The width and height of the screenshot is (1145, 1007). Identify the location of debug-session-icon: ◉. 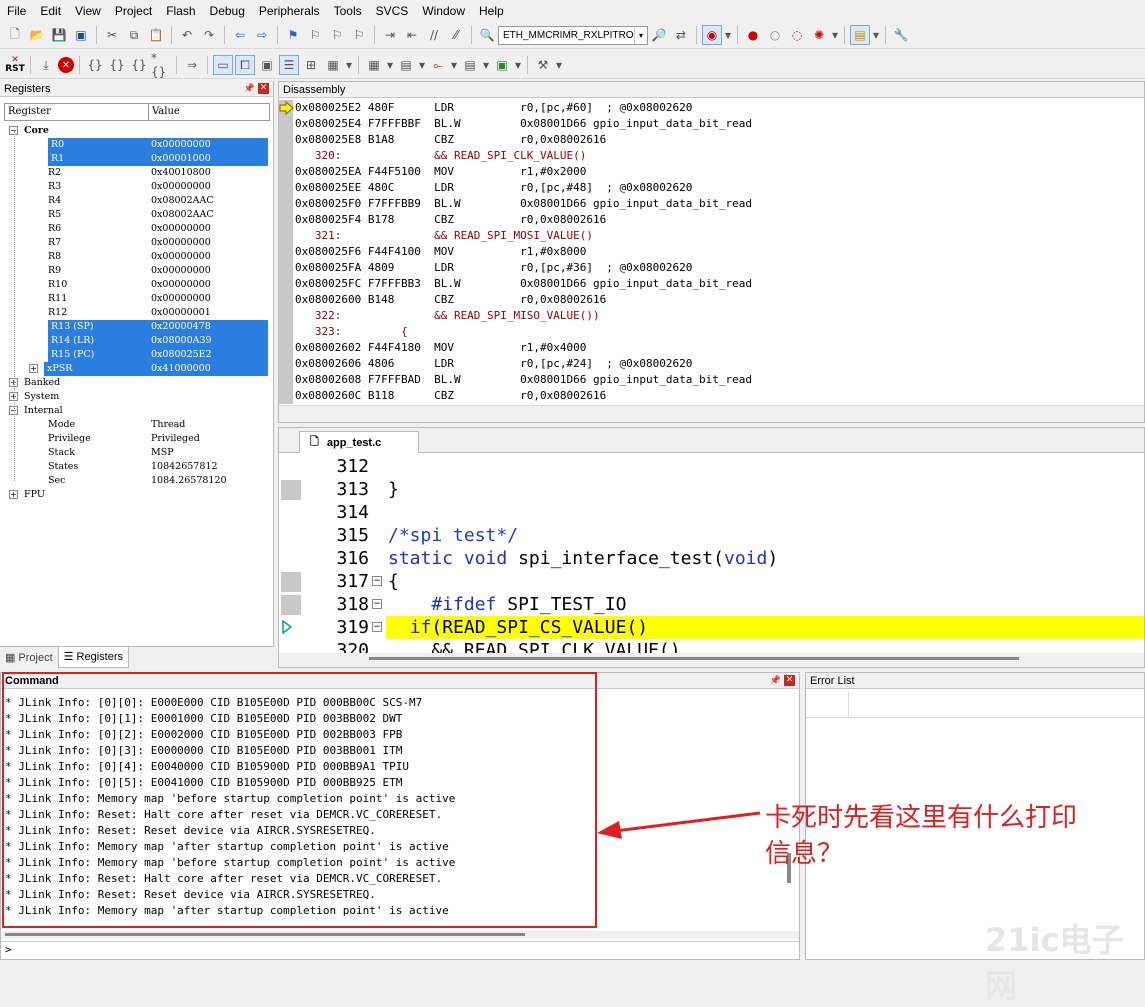
(712, 35).